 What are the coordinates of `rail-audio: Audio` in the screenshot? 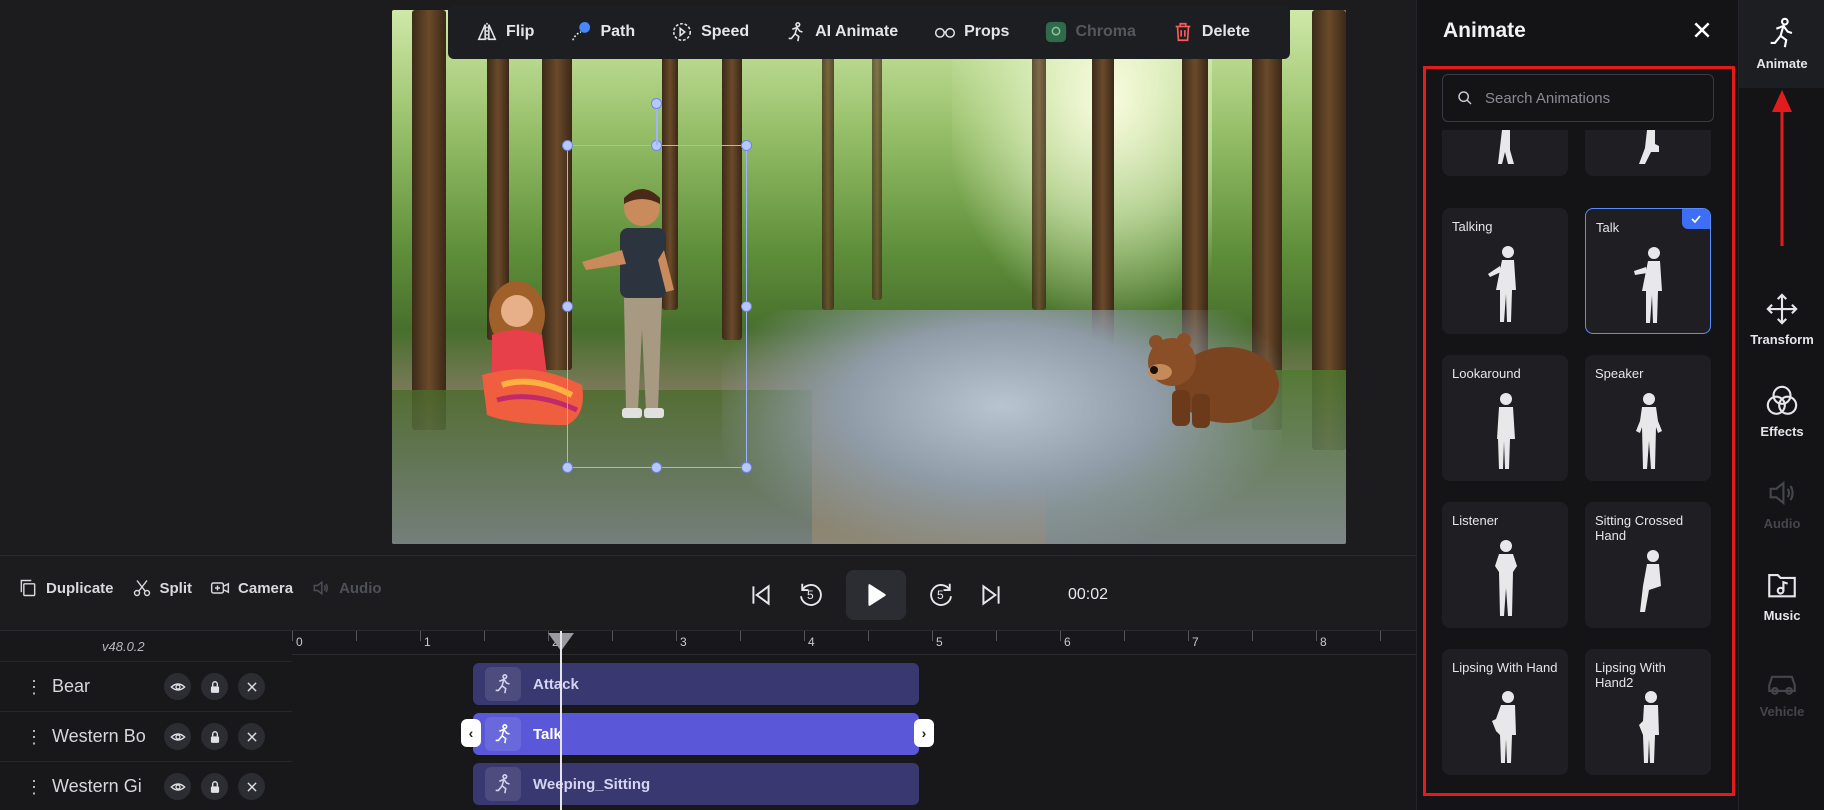 It's located at (1781, 503).